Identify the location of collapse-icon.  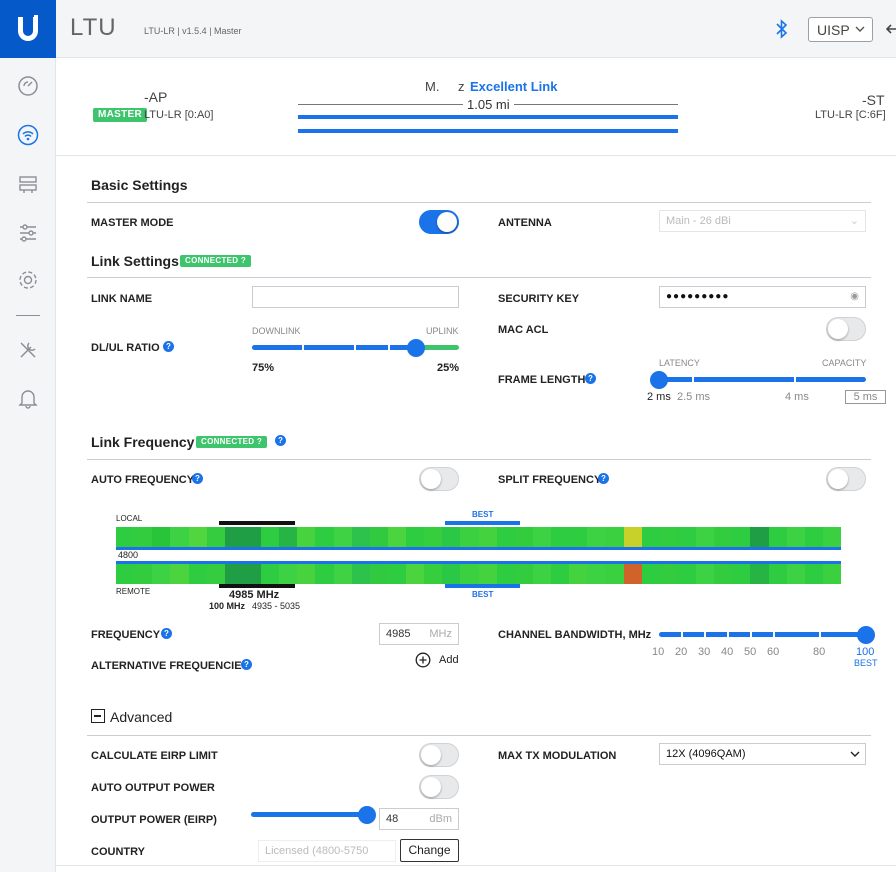
(98, 716).